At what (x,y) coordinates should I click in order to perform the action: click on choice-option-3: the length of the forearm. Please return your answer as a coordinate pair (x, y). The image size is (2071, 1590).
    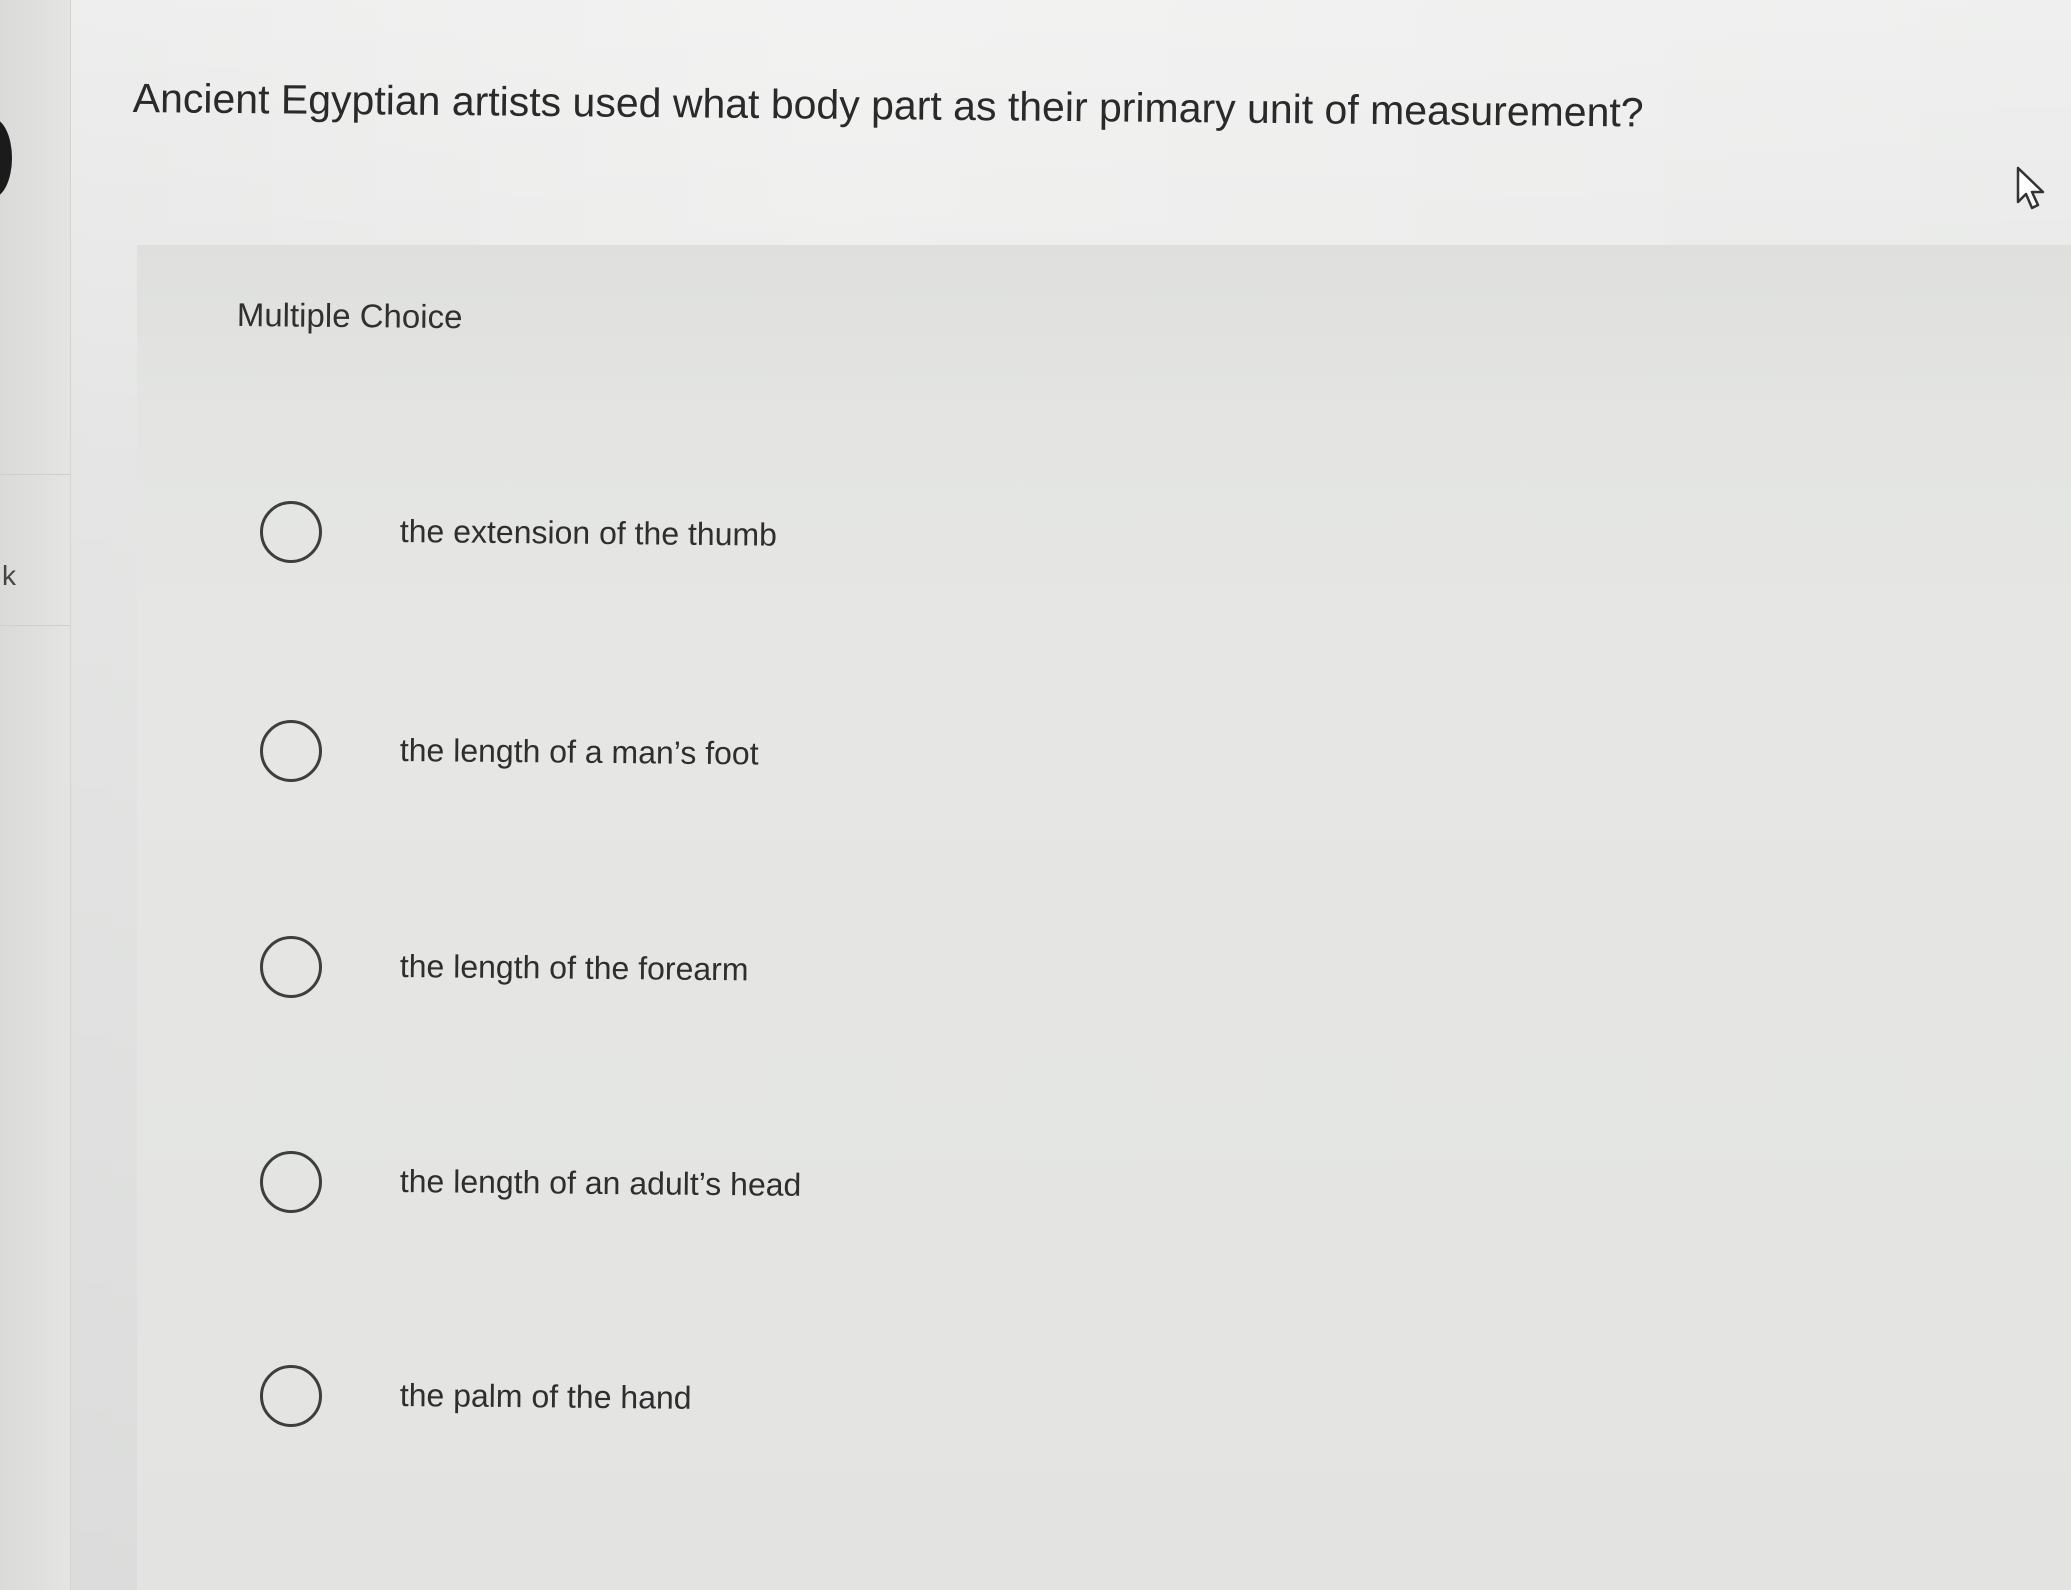
    Looking at the image, I should click on (710, 976).